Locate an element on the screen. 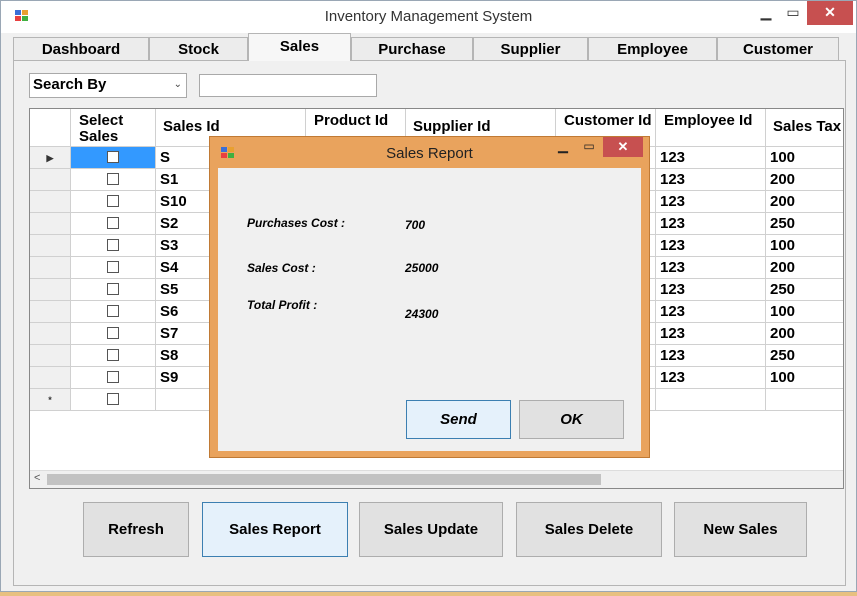  minimize-icon: ▁ is located at coordinates (766, 13).